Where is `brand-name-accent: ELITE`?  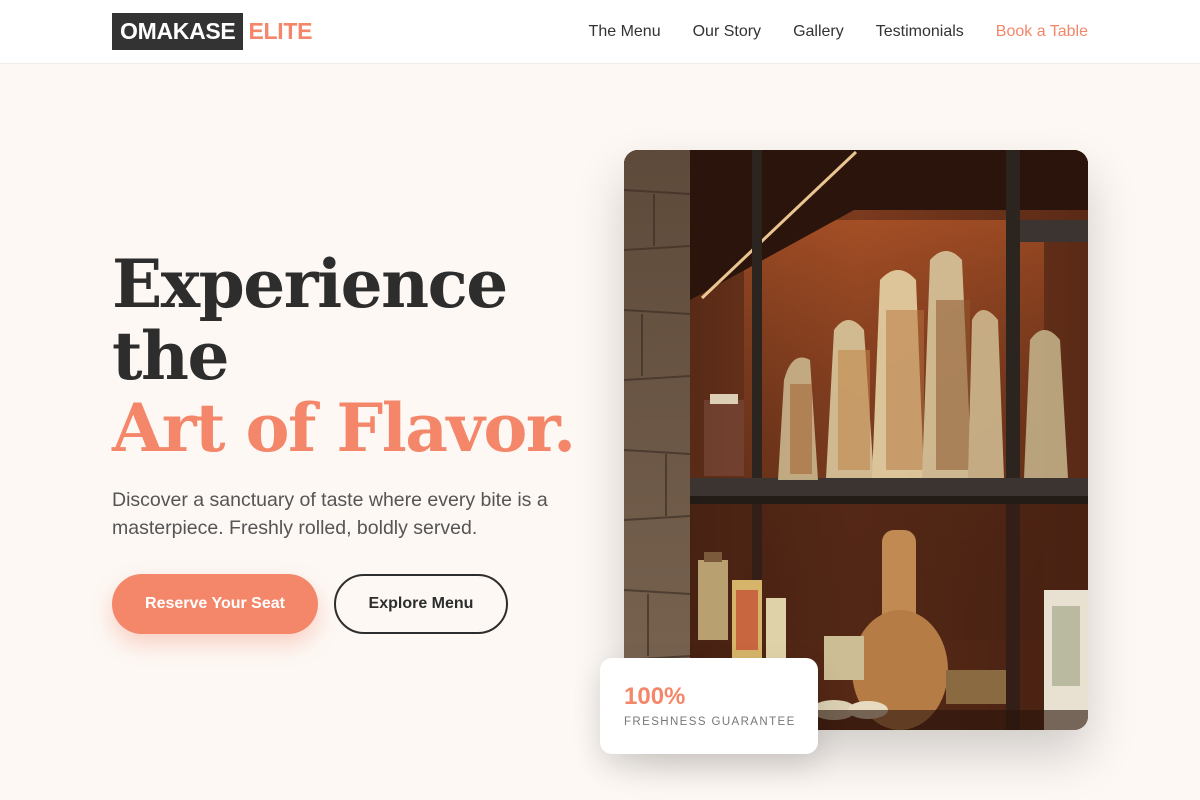
brand-name-accent: ELITE is located at coordinates (280, 31).